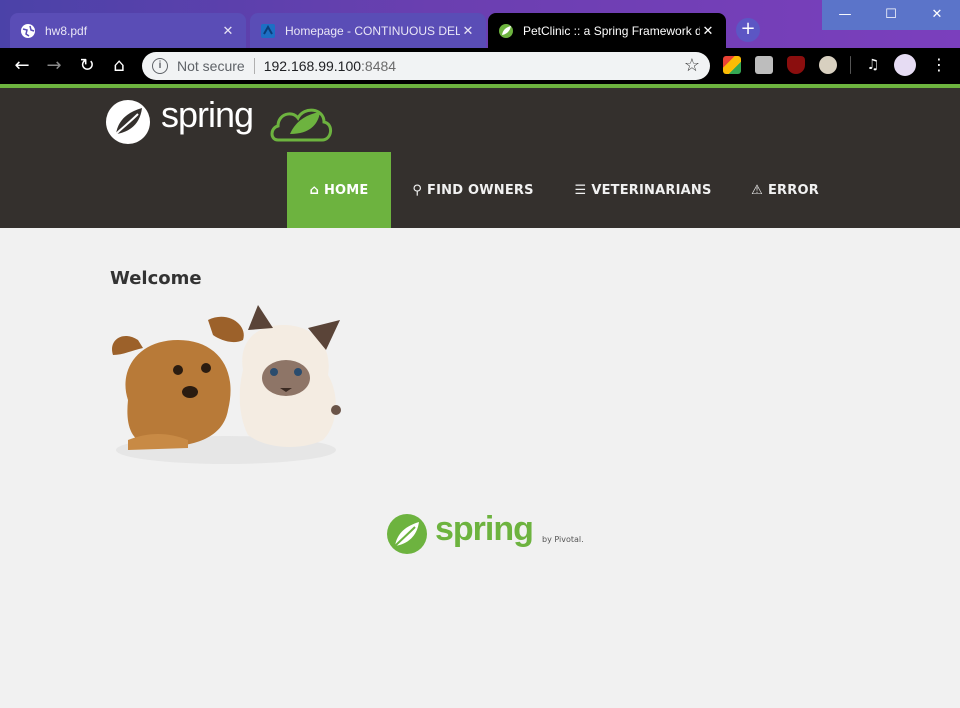  What do you see at coordinates (156, 278) in the screenshot?
I see `page-title: Welcome` at bounding box center [156, 278].